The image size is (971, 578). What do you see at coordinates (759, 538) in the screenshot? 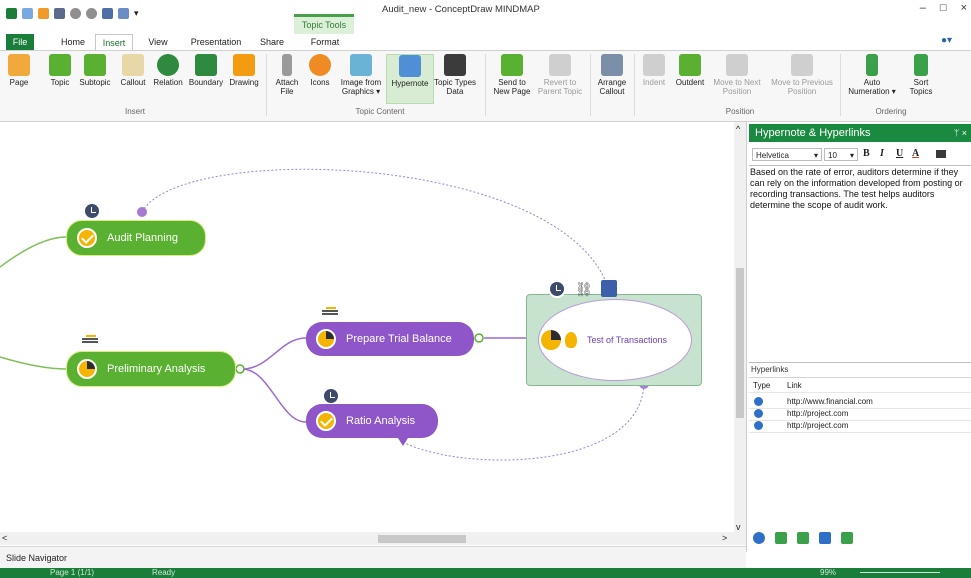
I see `add-web-link-icon` at bounding box center [759, 538].